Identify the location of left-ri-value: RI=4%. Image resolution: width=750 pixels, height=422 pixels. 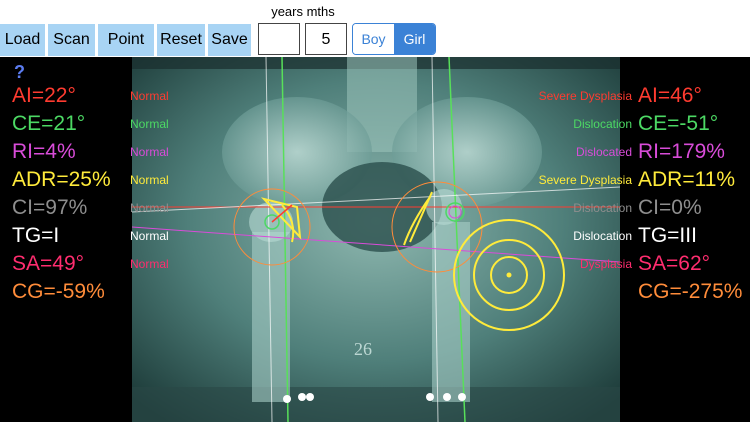
(44, 151).